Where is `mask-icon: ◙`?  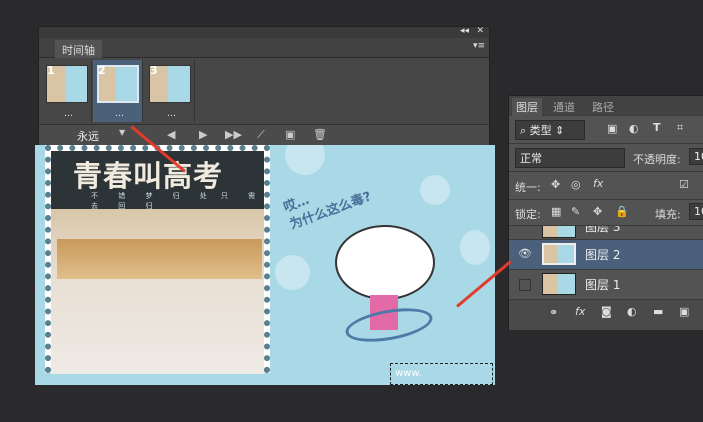
mask-icon: ◙ is located at coordinates (606, 311).